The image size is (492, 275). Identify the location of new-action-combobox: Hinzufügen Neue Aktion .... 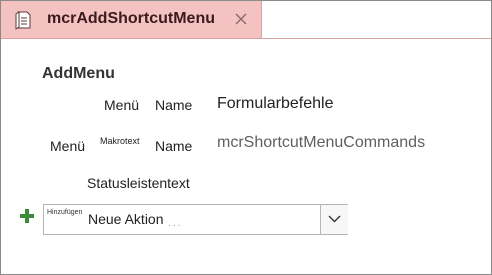
(195, 219).